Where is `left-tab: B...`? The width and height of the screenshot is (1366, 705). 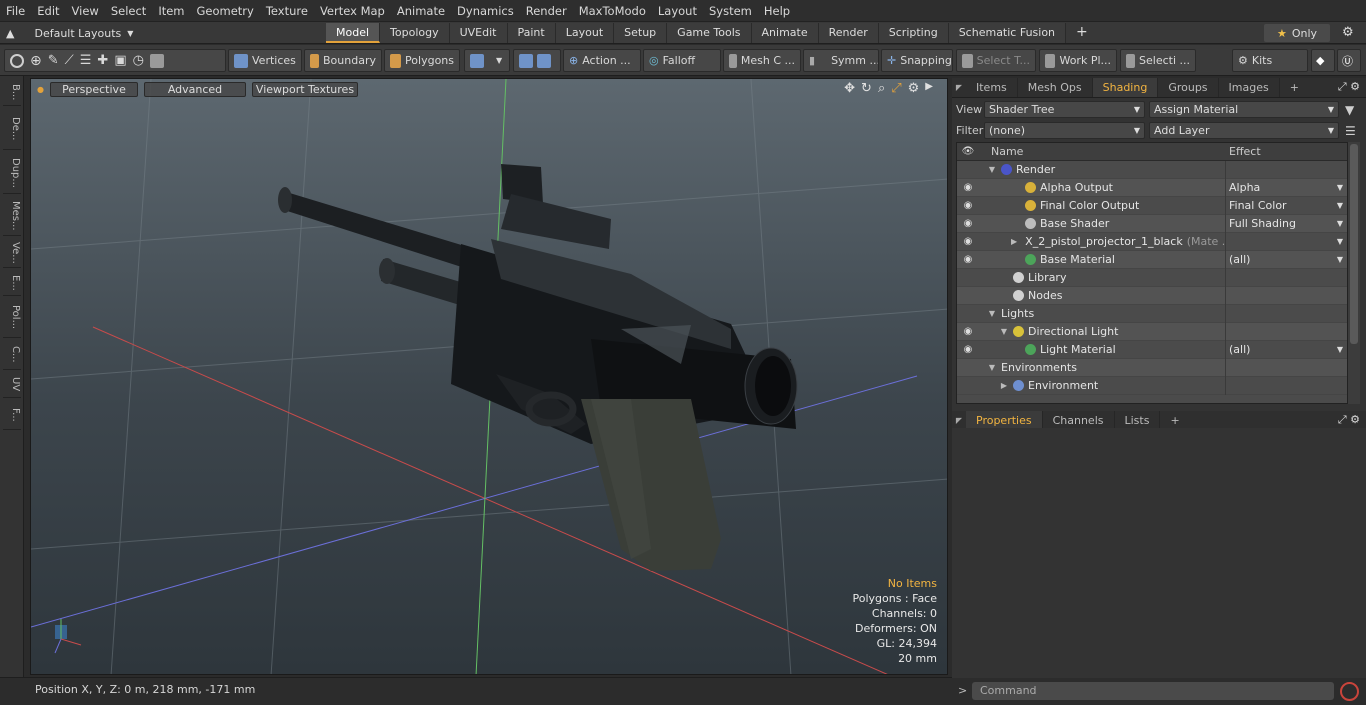
left-tab: B... is located at coordinates (12, 93).